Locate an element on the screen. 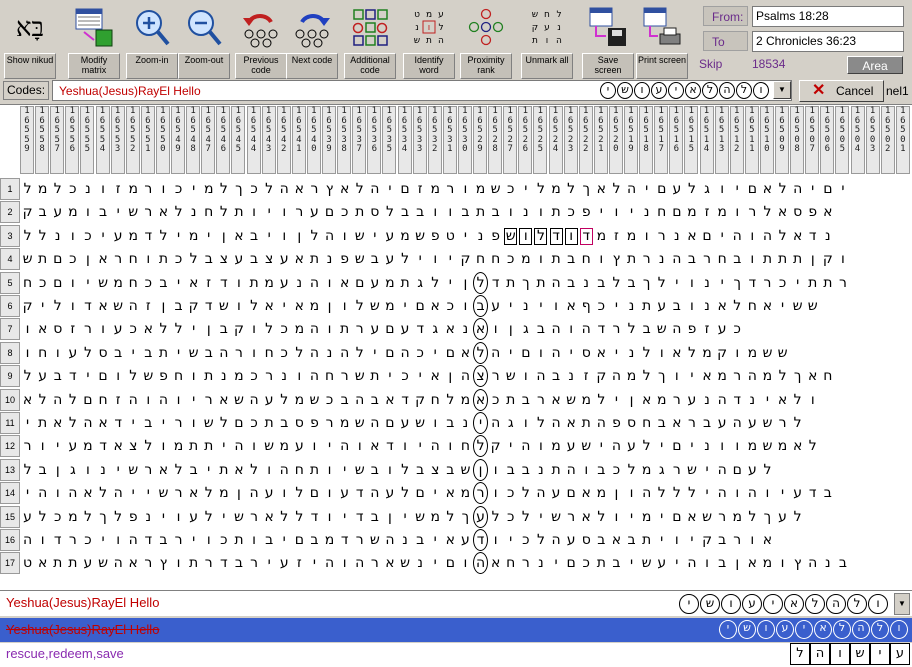 This screenshot has width=912, height=667. matrix-cell: פ is located at coordinates (163, 376).